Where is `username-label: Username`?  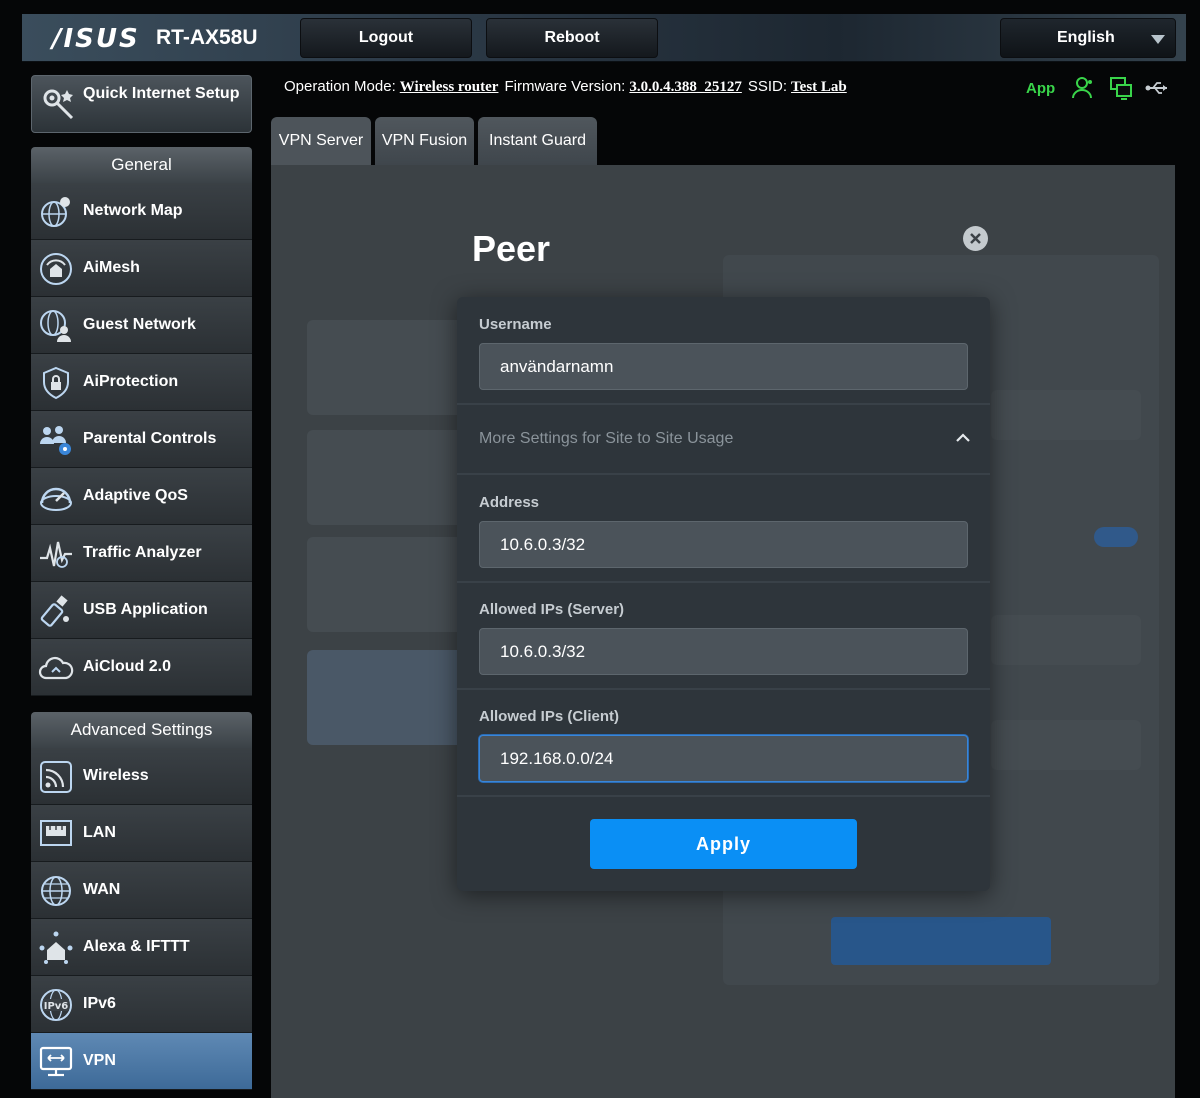
username-label: Username is located at coordinates (515, 324).